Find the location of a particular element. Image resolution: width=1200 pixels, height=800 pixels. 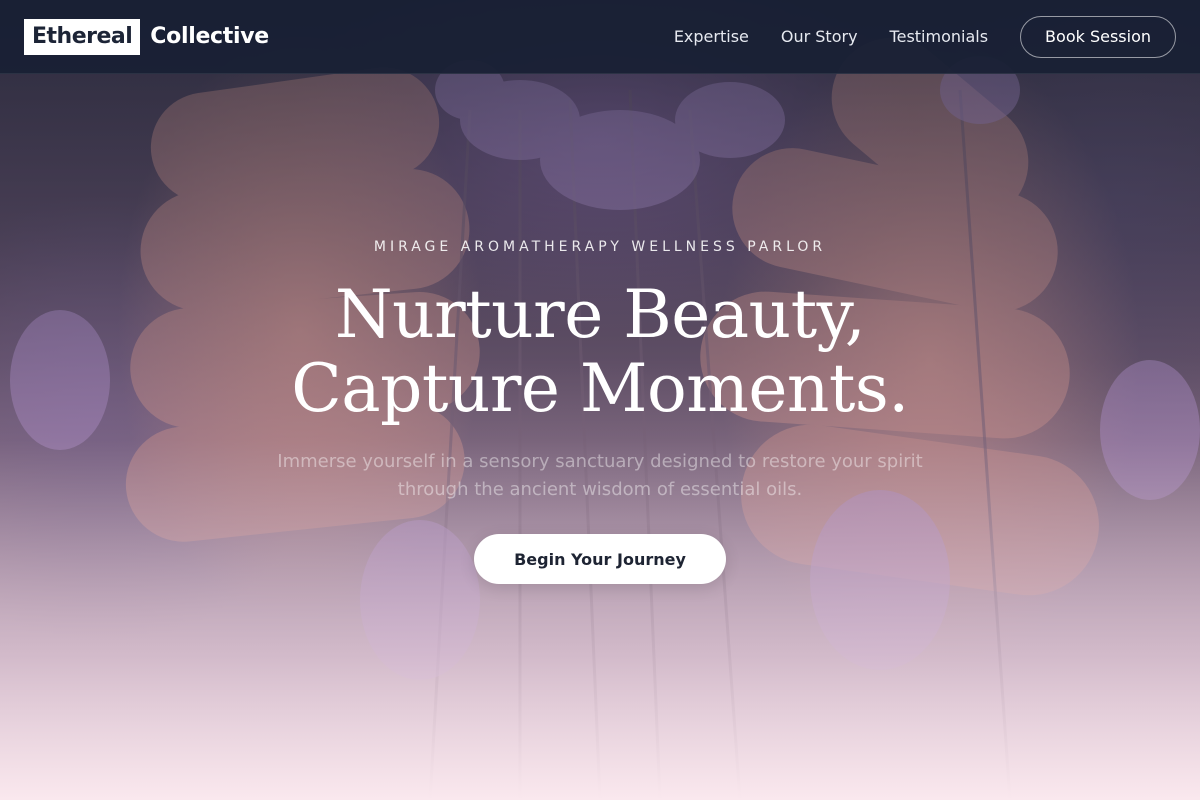

book-session-button: Book Session is located at coordinates (1098, 36).